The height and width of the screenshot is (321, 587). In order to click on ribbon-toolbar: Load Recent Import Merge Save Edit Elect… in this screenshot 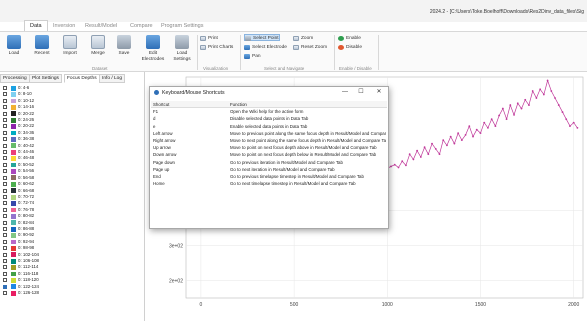, I will do `click(293, 51)`.